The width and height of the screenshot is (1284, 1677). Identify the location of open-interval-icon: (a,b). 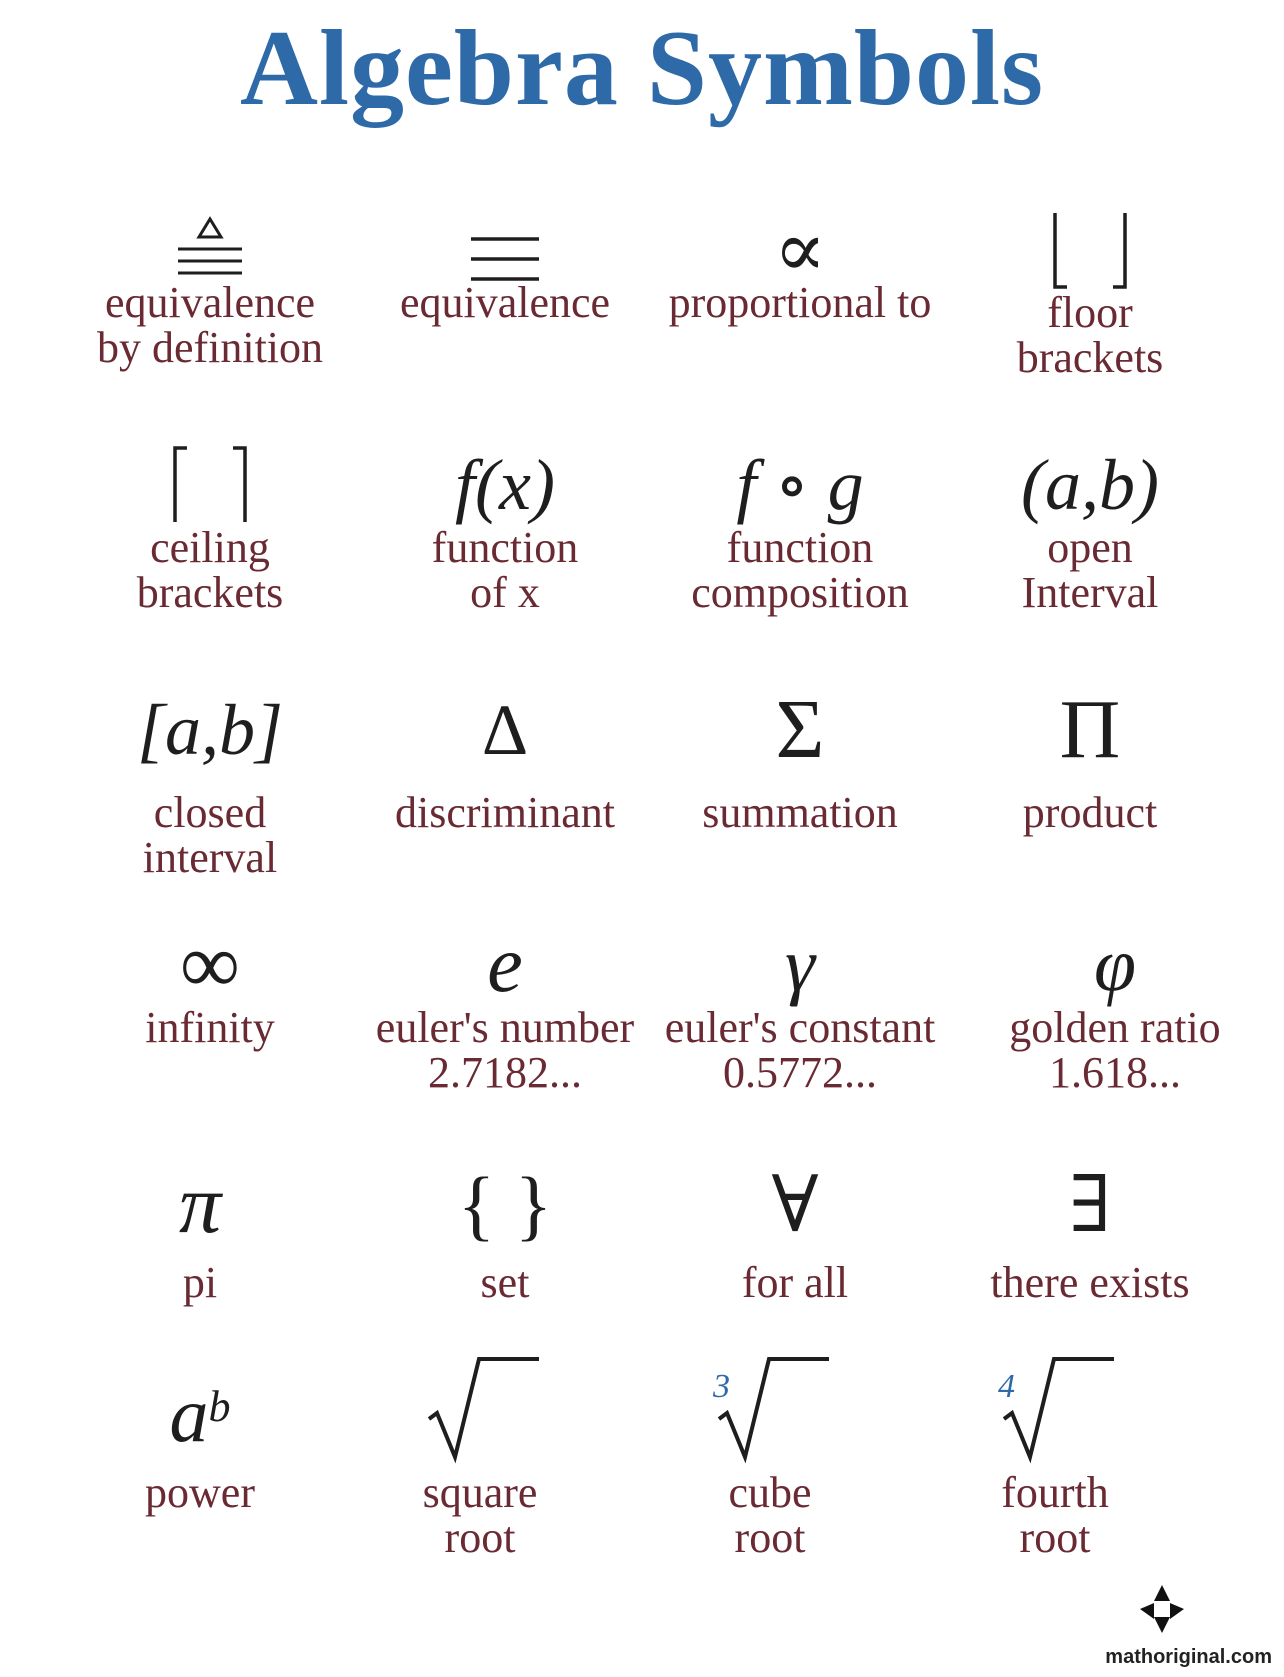
(1090, 485).